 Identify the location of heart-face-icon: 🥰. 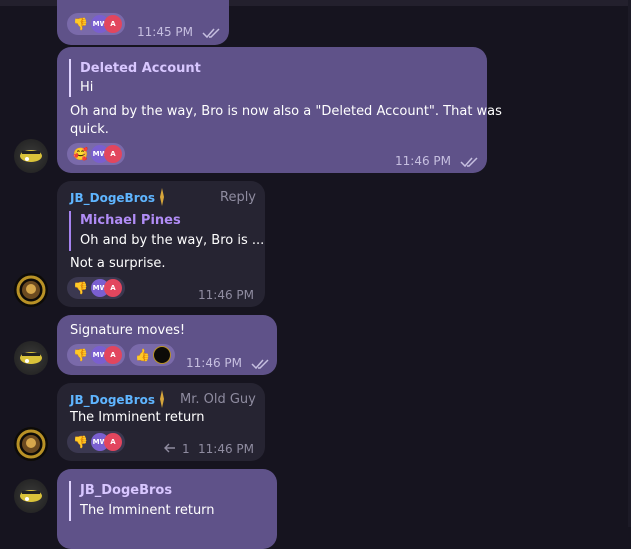
(80, 154).